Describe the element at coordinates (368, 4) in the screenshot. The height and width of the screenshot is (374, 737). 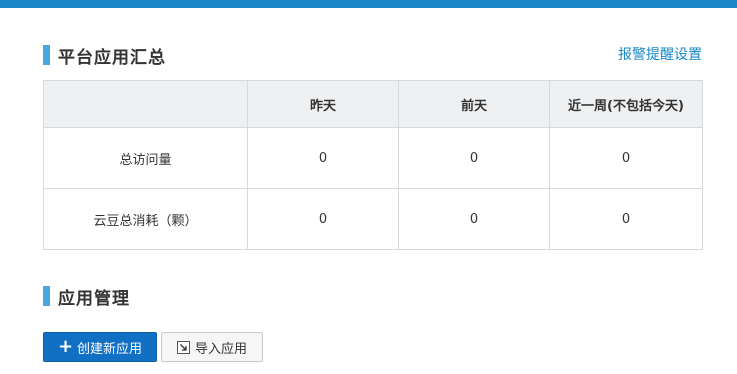
I see `top-accent-bar` at that location.